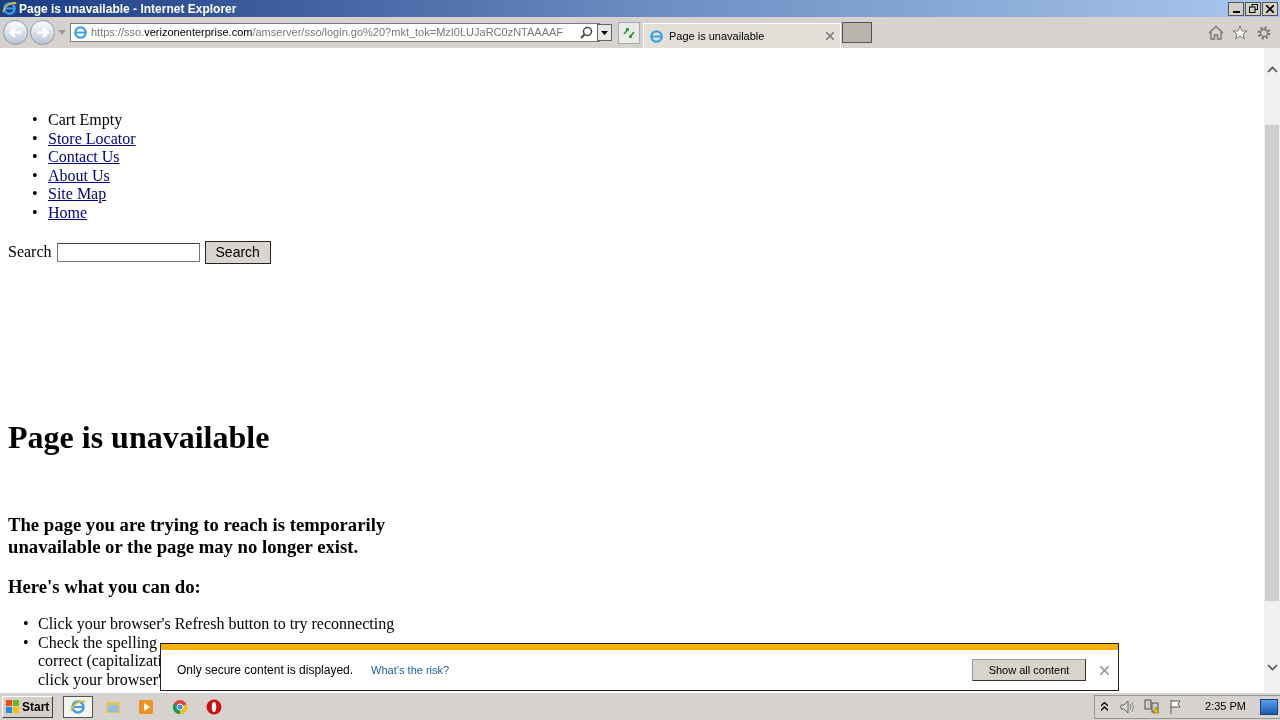  What do you see at coordinates (99, 679) in the screenshot?
I see `tip-text: click your browser'` at bounding box center [99, 679].